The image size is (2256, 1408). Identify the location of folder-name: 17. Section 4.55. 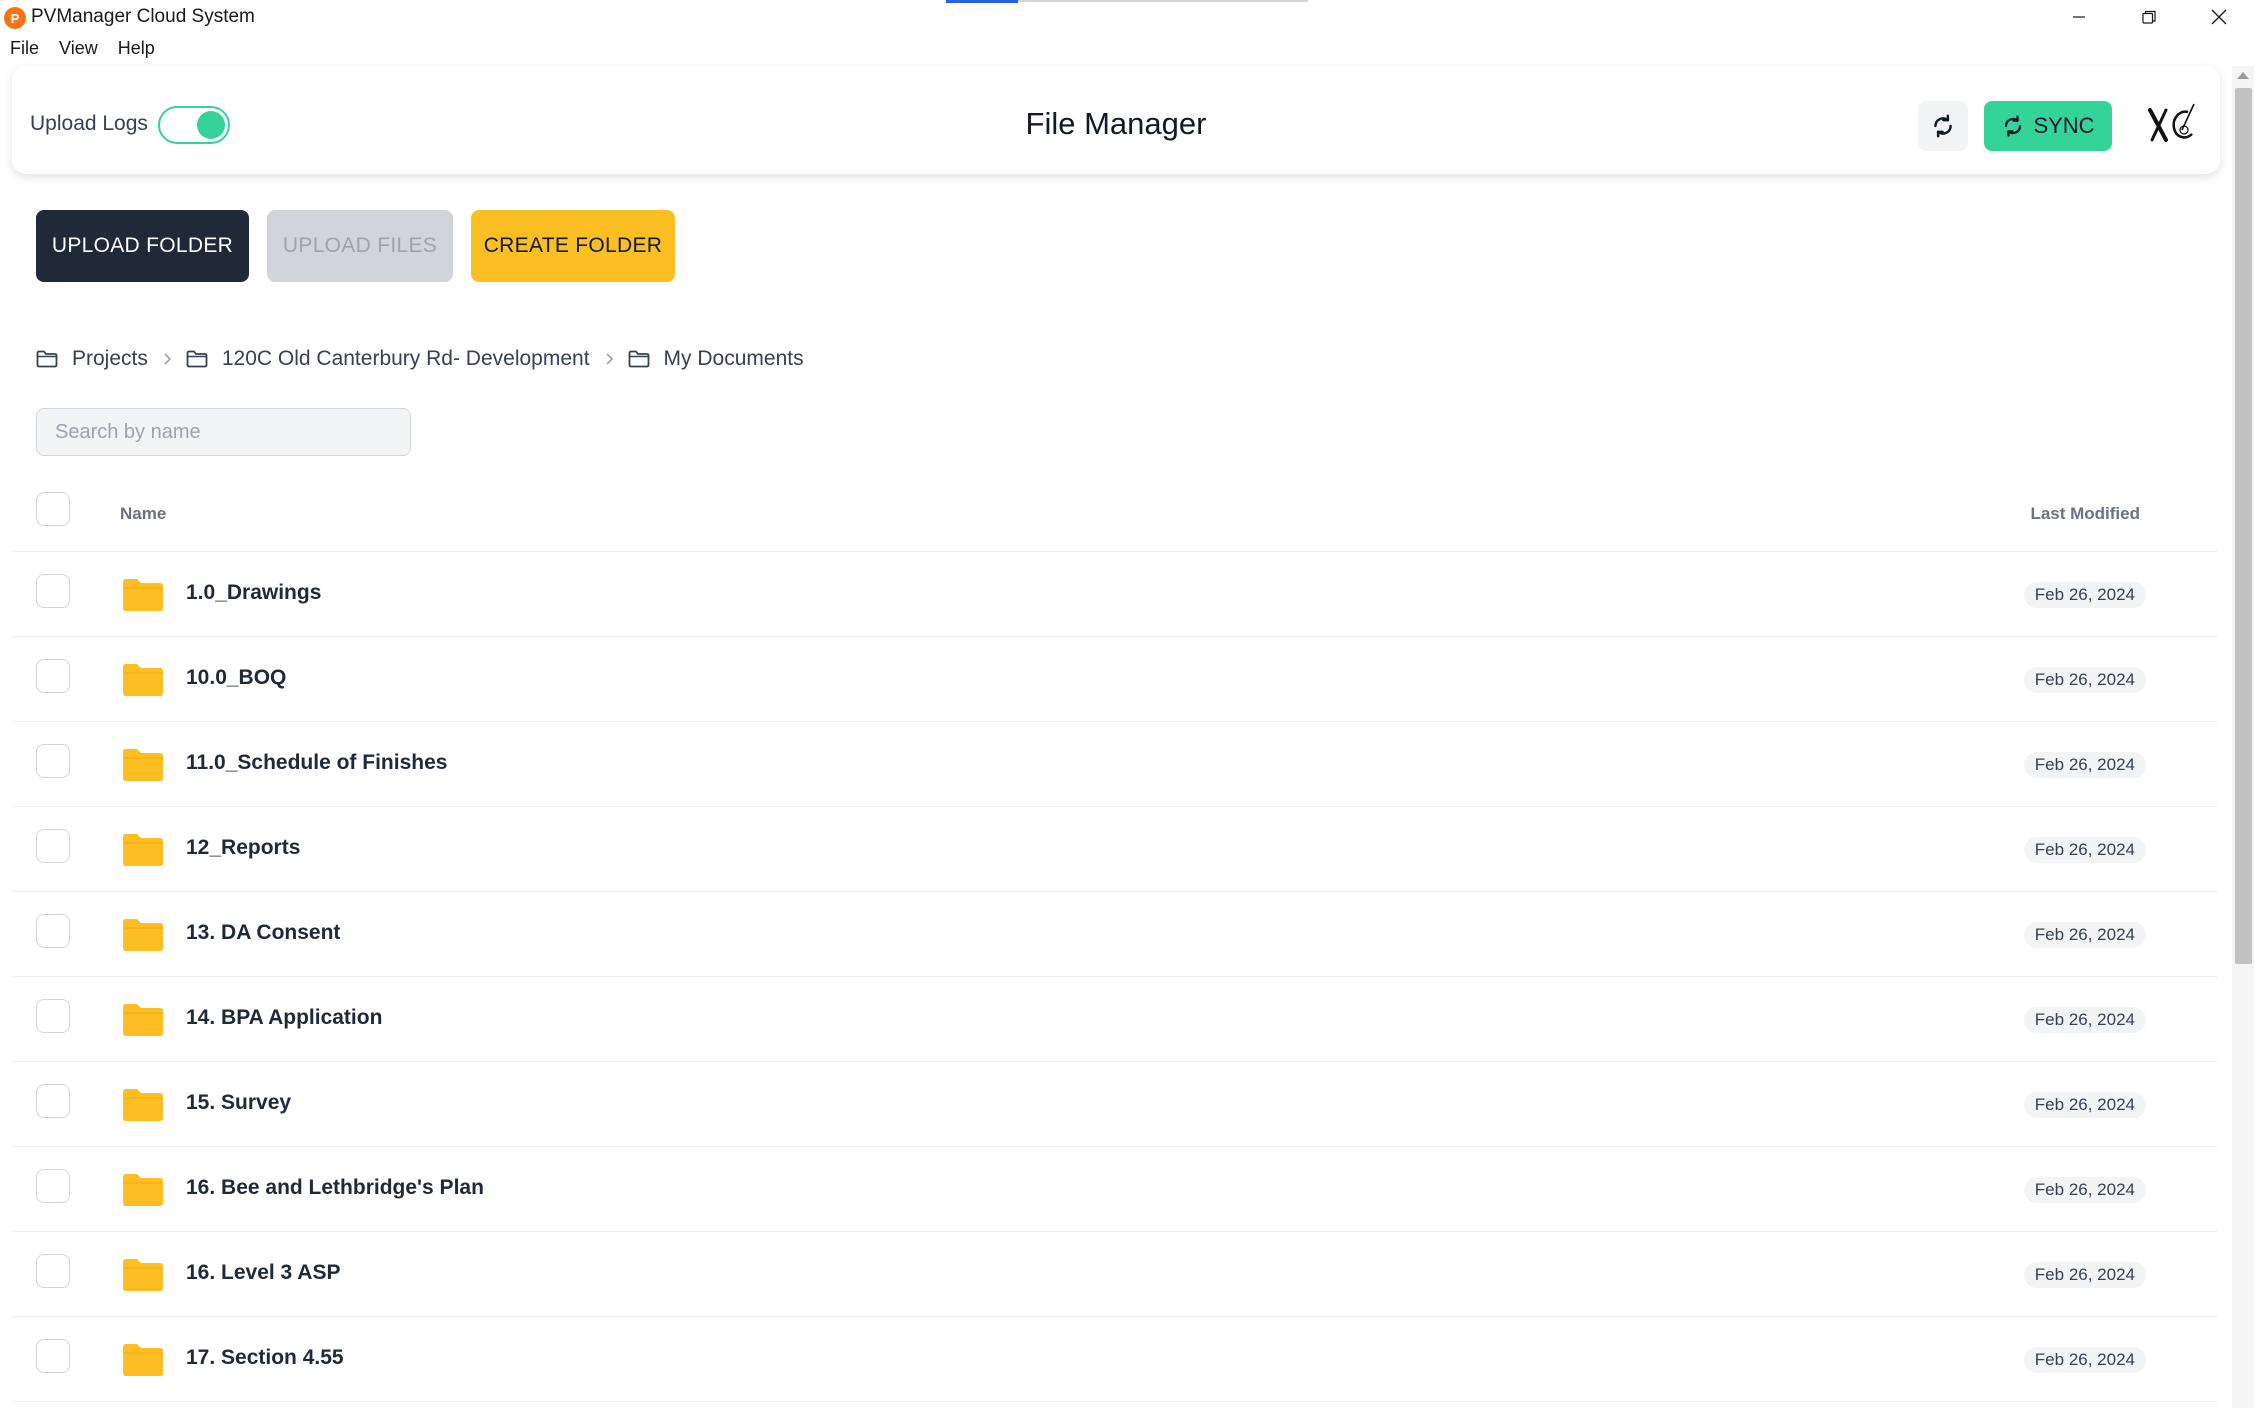
(265, 1358).